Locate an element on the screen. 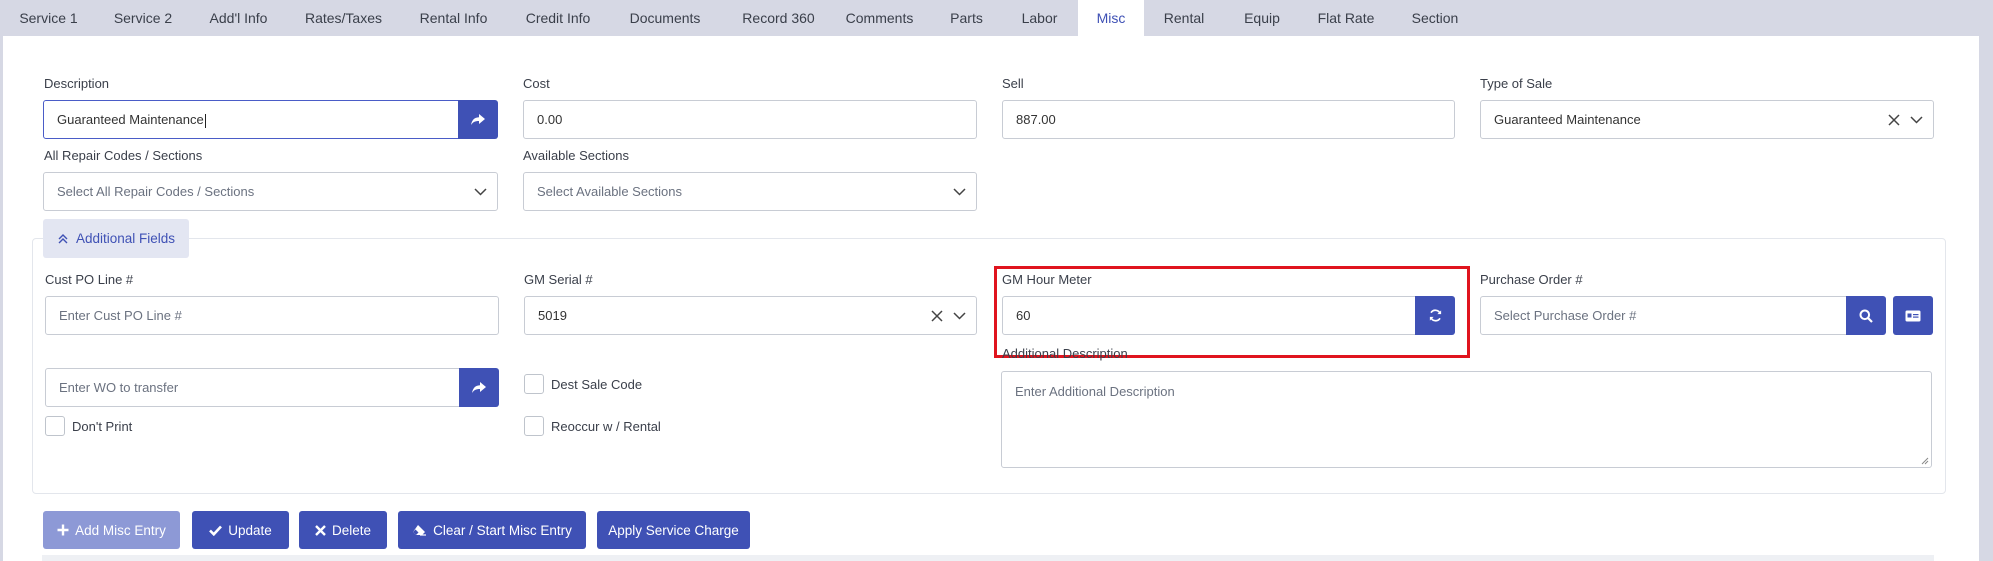 This screenshot has height=561, width=1993. update-label: Update is located at coordinates (250, 530).